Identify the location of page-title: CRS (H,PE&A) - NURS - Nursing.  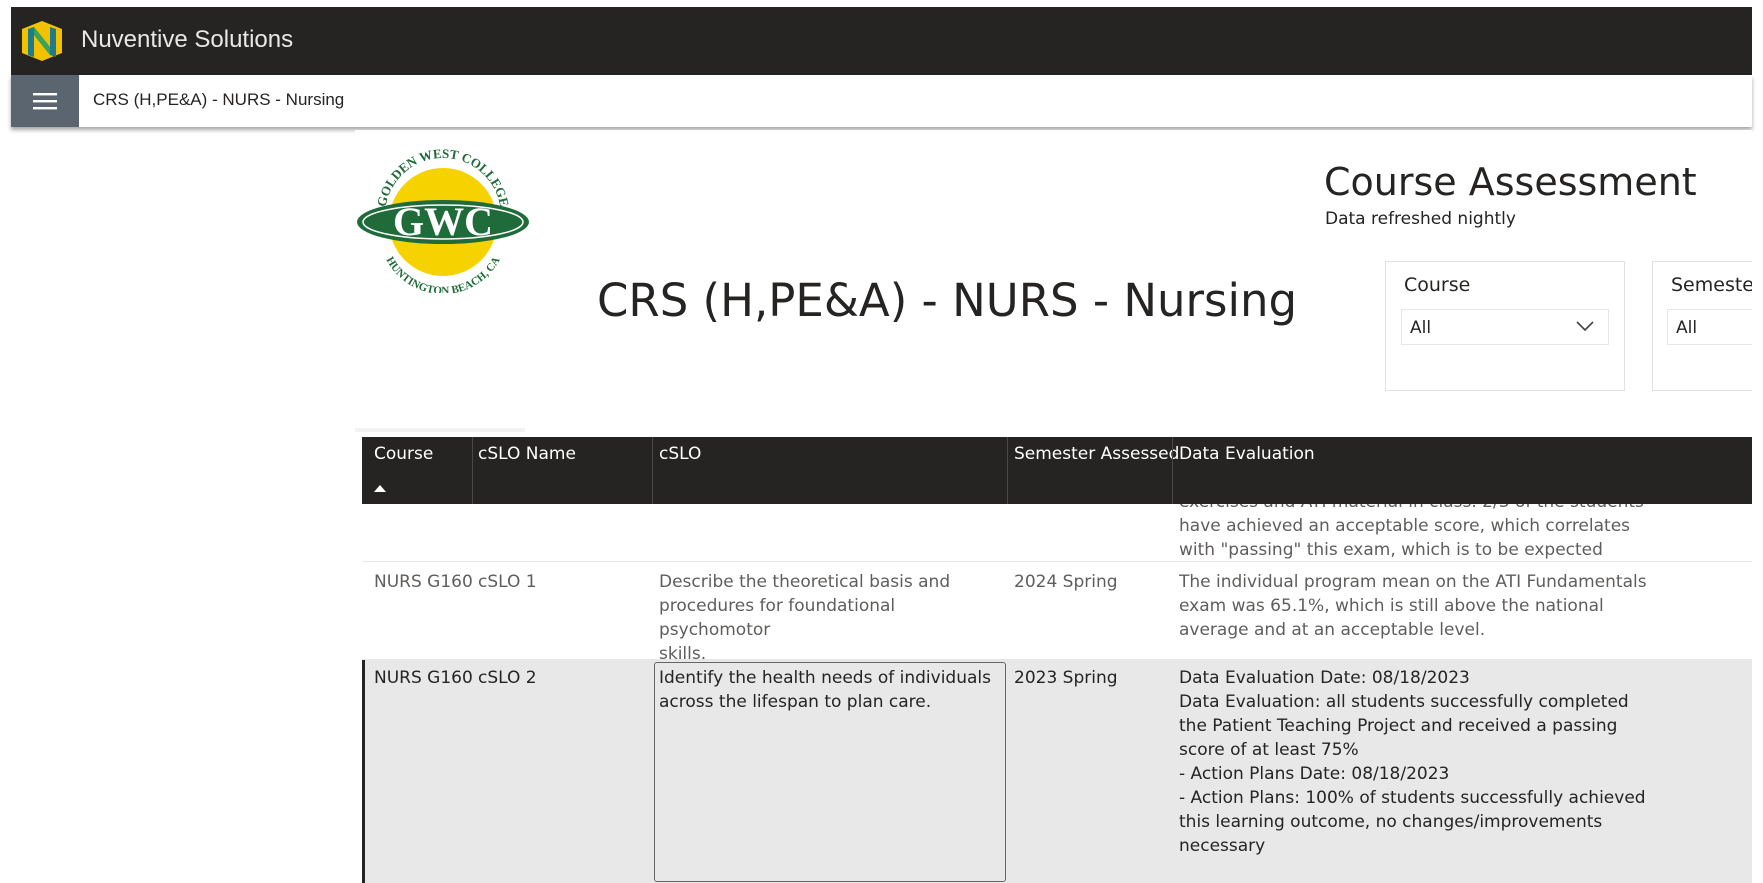
(947, 300).